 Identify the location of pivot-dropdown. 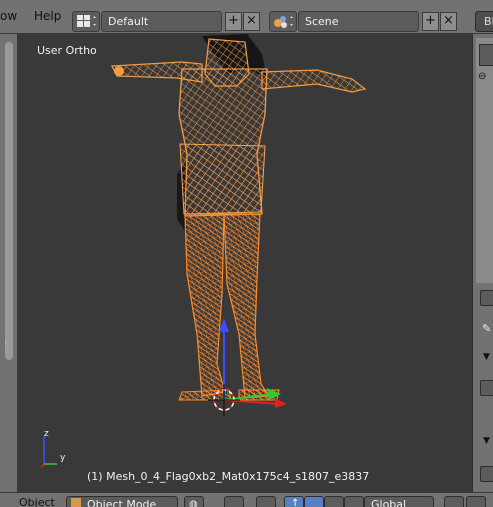
(234, 501).